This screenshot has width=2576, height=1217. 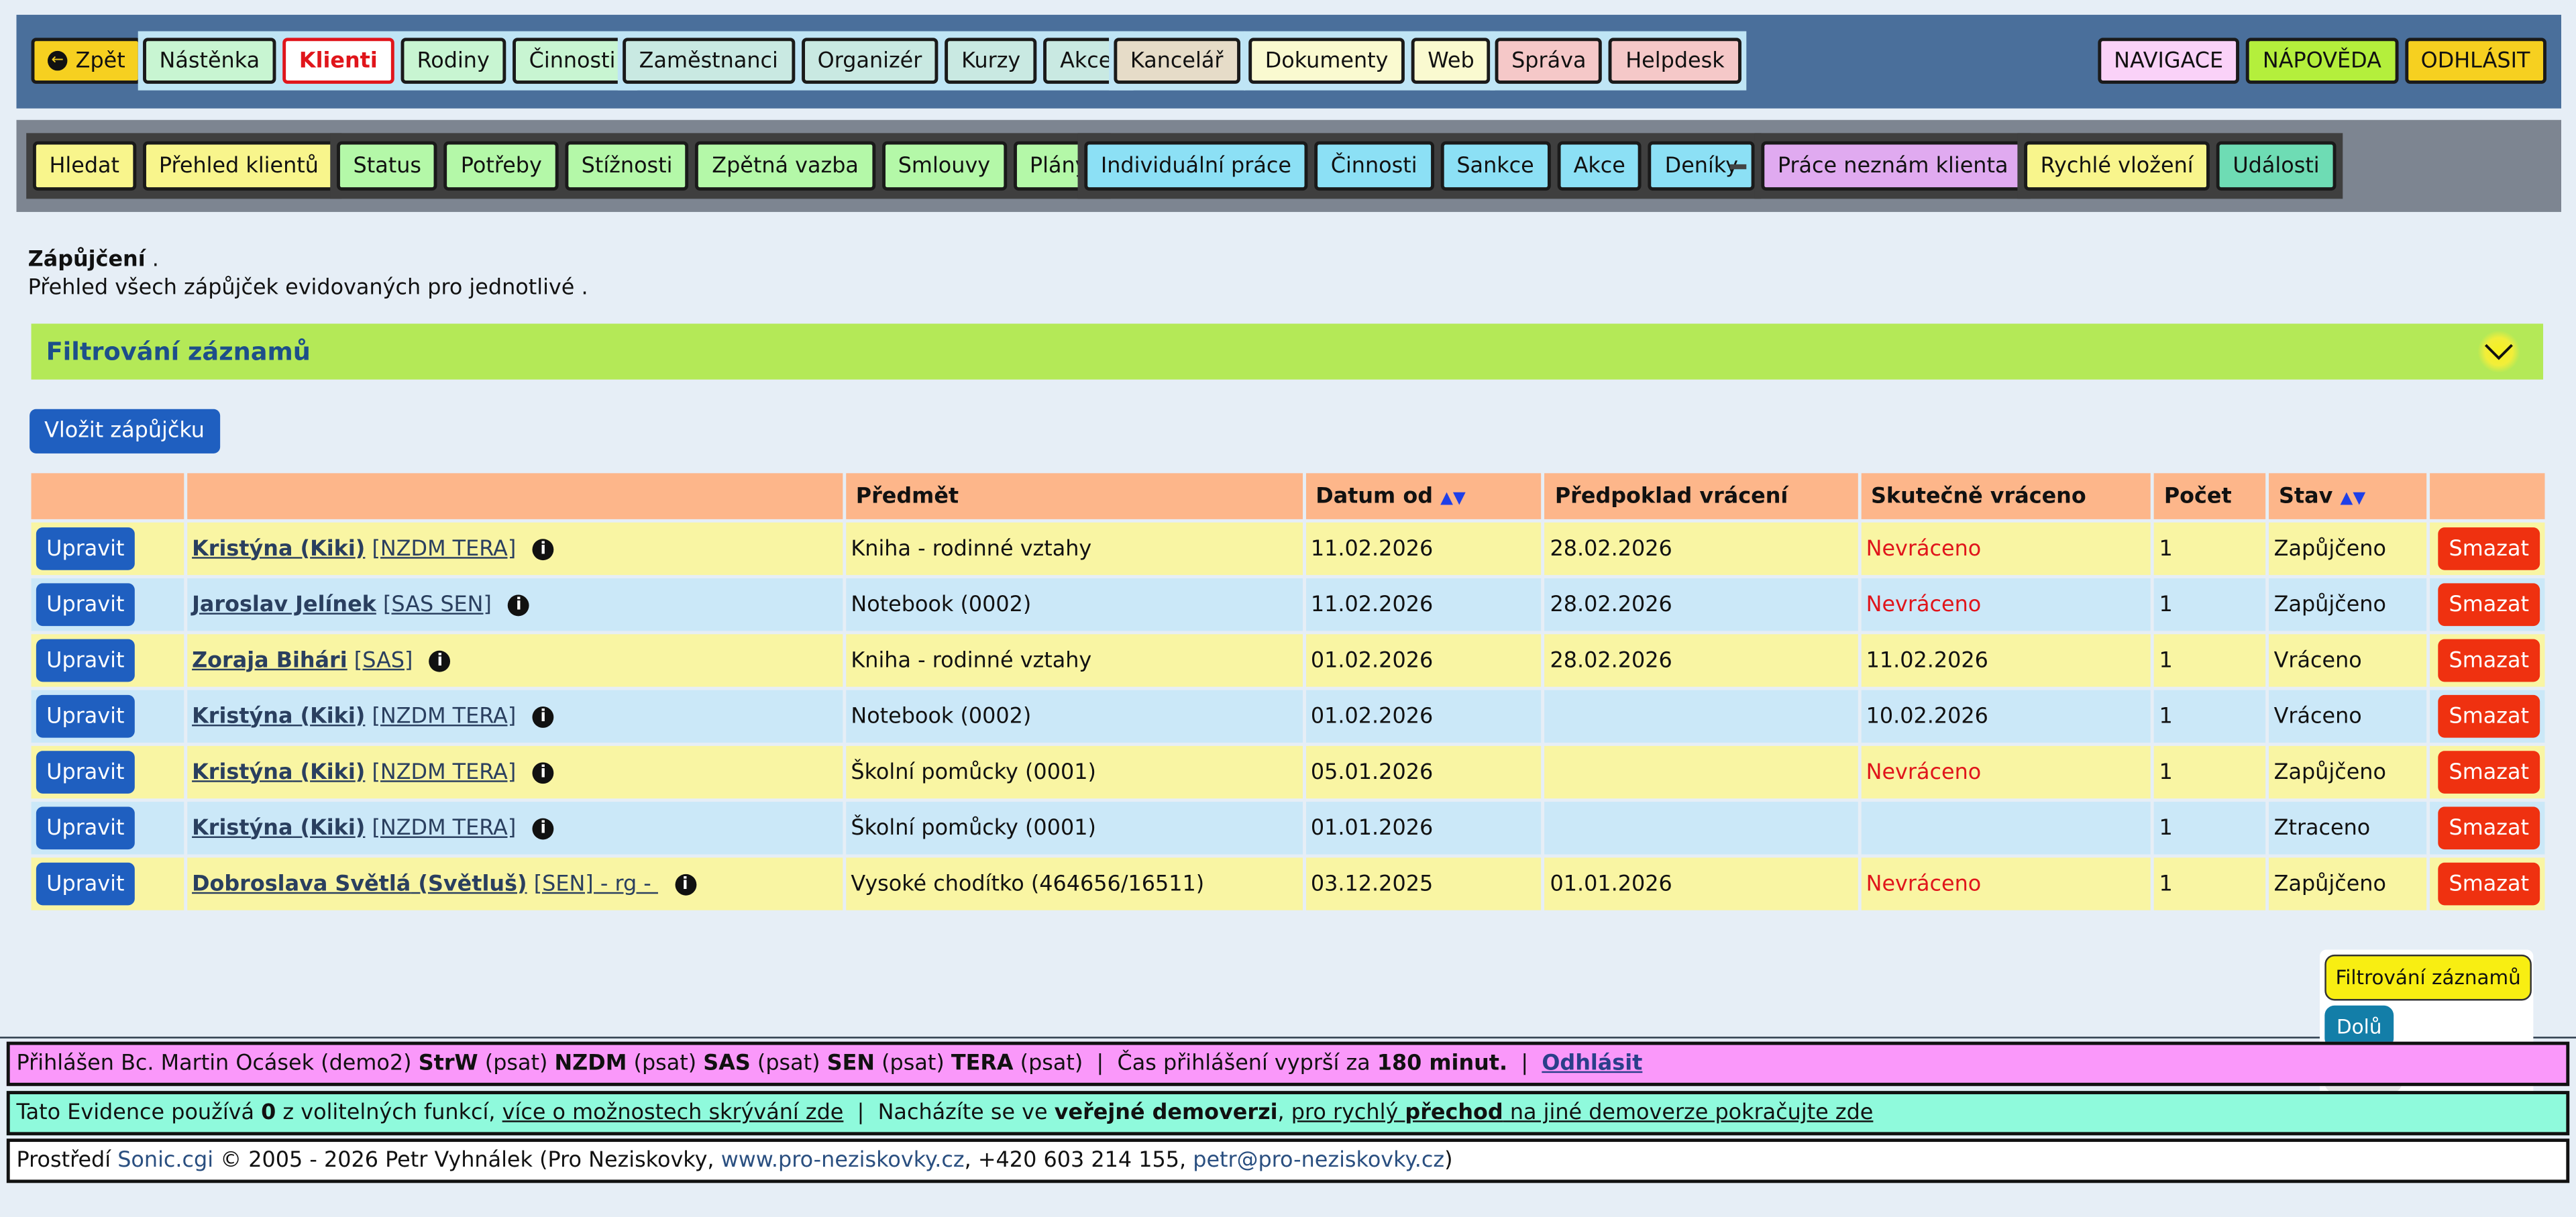 I want to click on email-link: petr@pro-neziskovky.cz, so click(x=1318, y=1161).